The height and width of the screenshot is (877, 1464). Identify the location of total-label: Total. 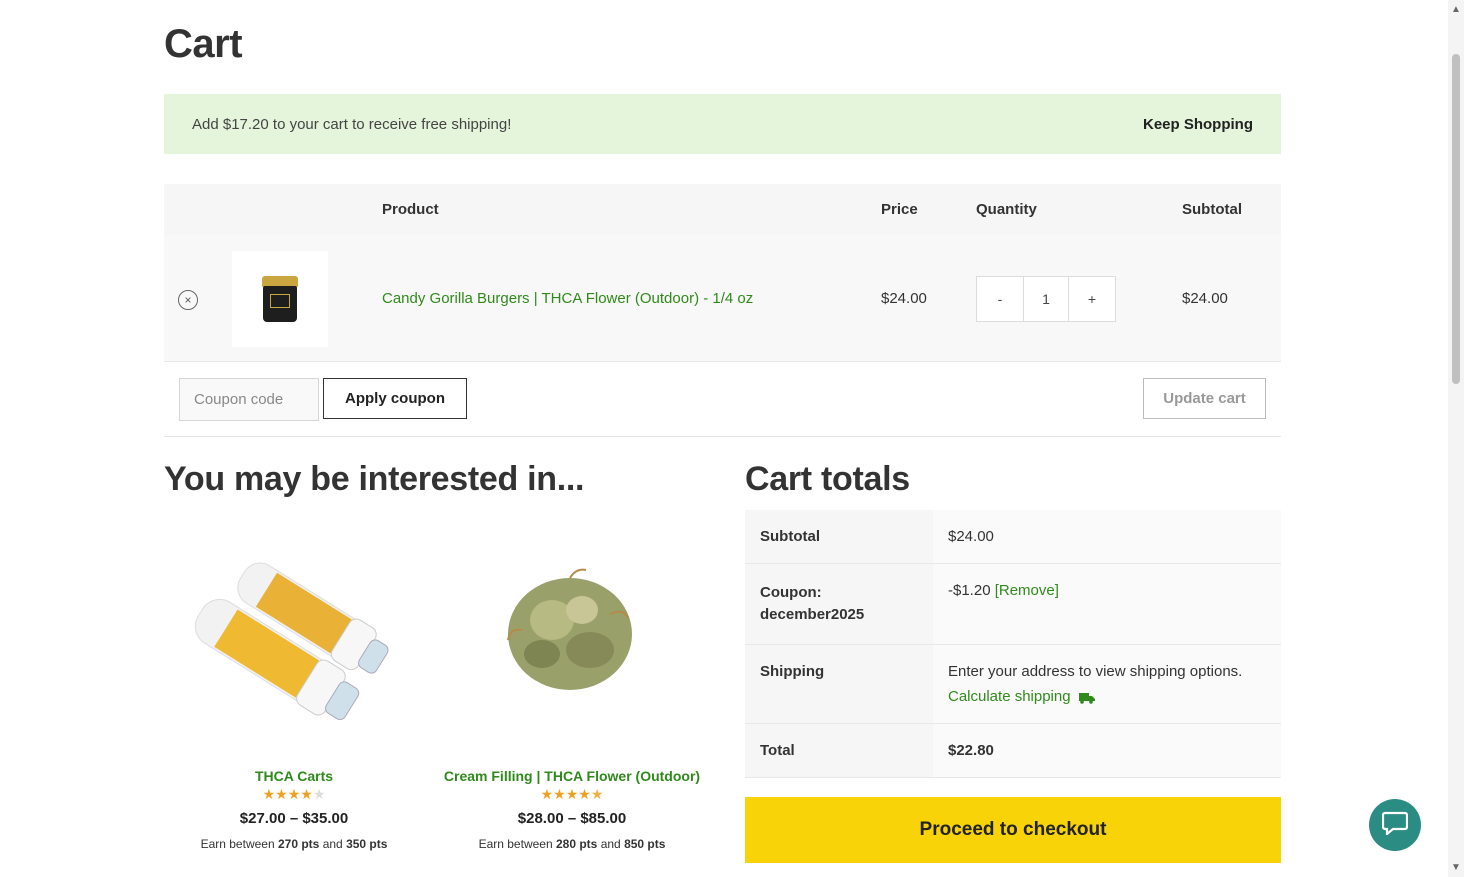
(839, 750).